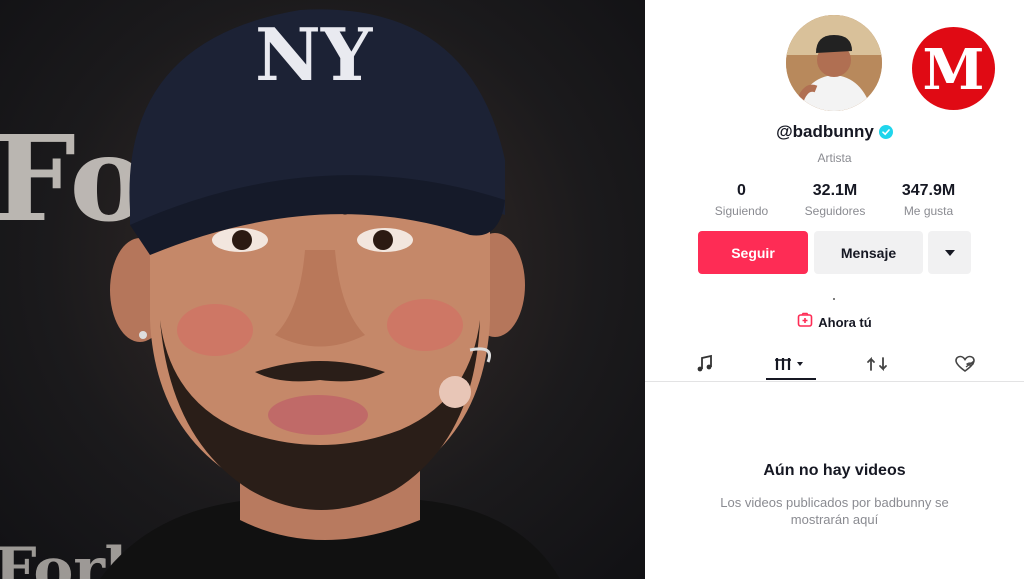 The image size is (1024, 579). What do you see at coordinates (845, 322) in the screenshot?
I see `now-label: Ahora tú` at bounding box center [845, 322].